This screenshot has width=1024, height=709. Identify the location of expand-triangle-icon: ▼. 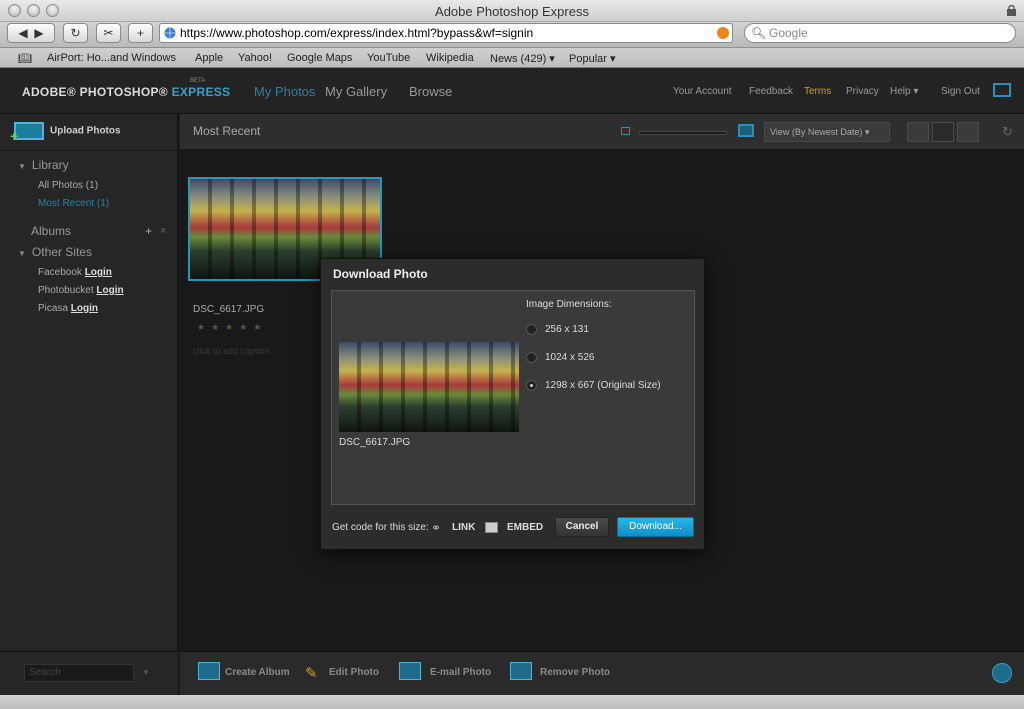
(22, 166).